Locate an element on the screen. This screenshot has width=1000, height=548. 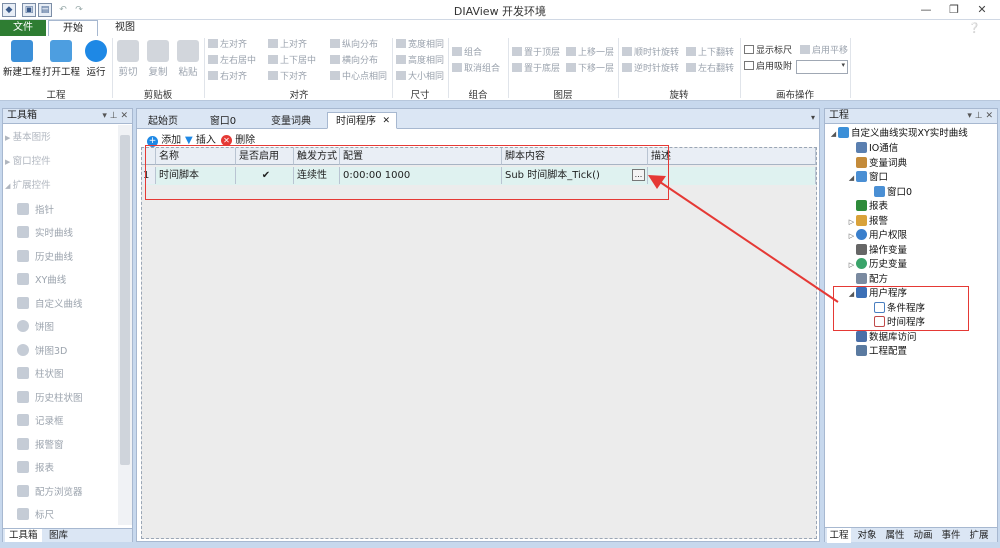
doc-tab-window0: 窗口0 is located at coordinates (223, 120).